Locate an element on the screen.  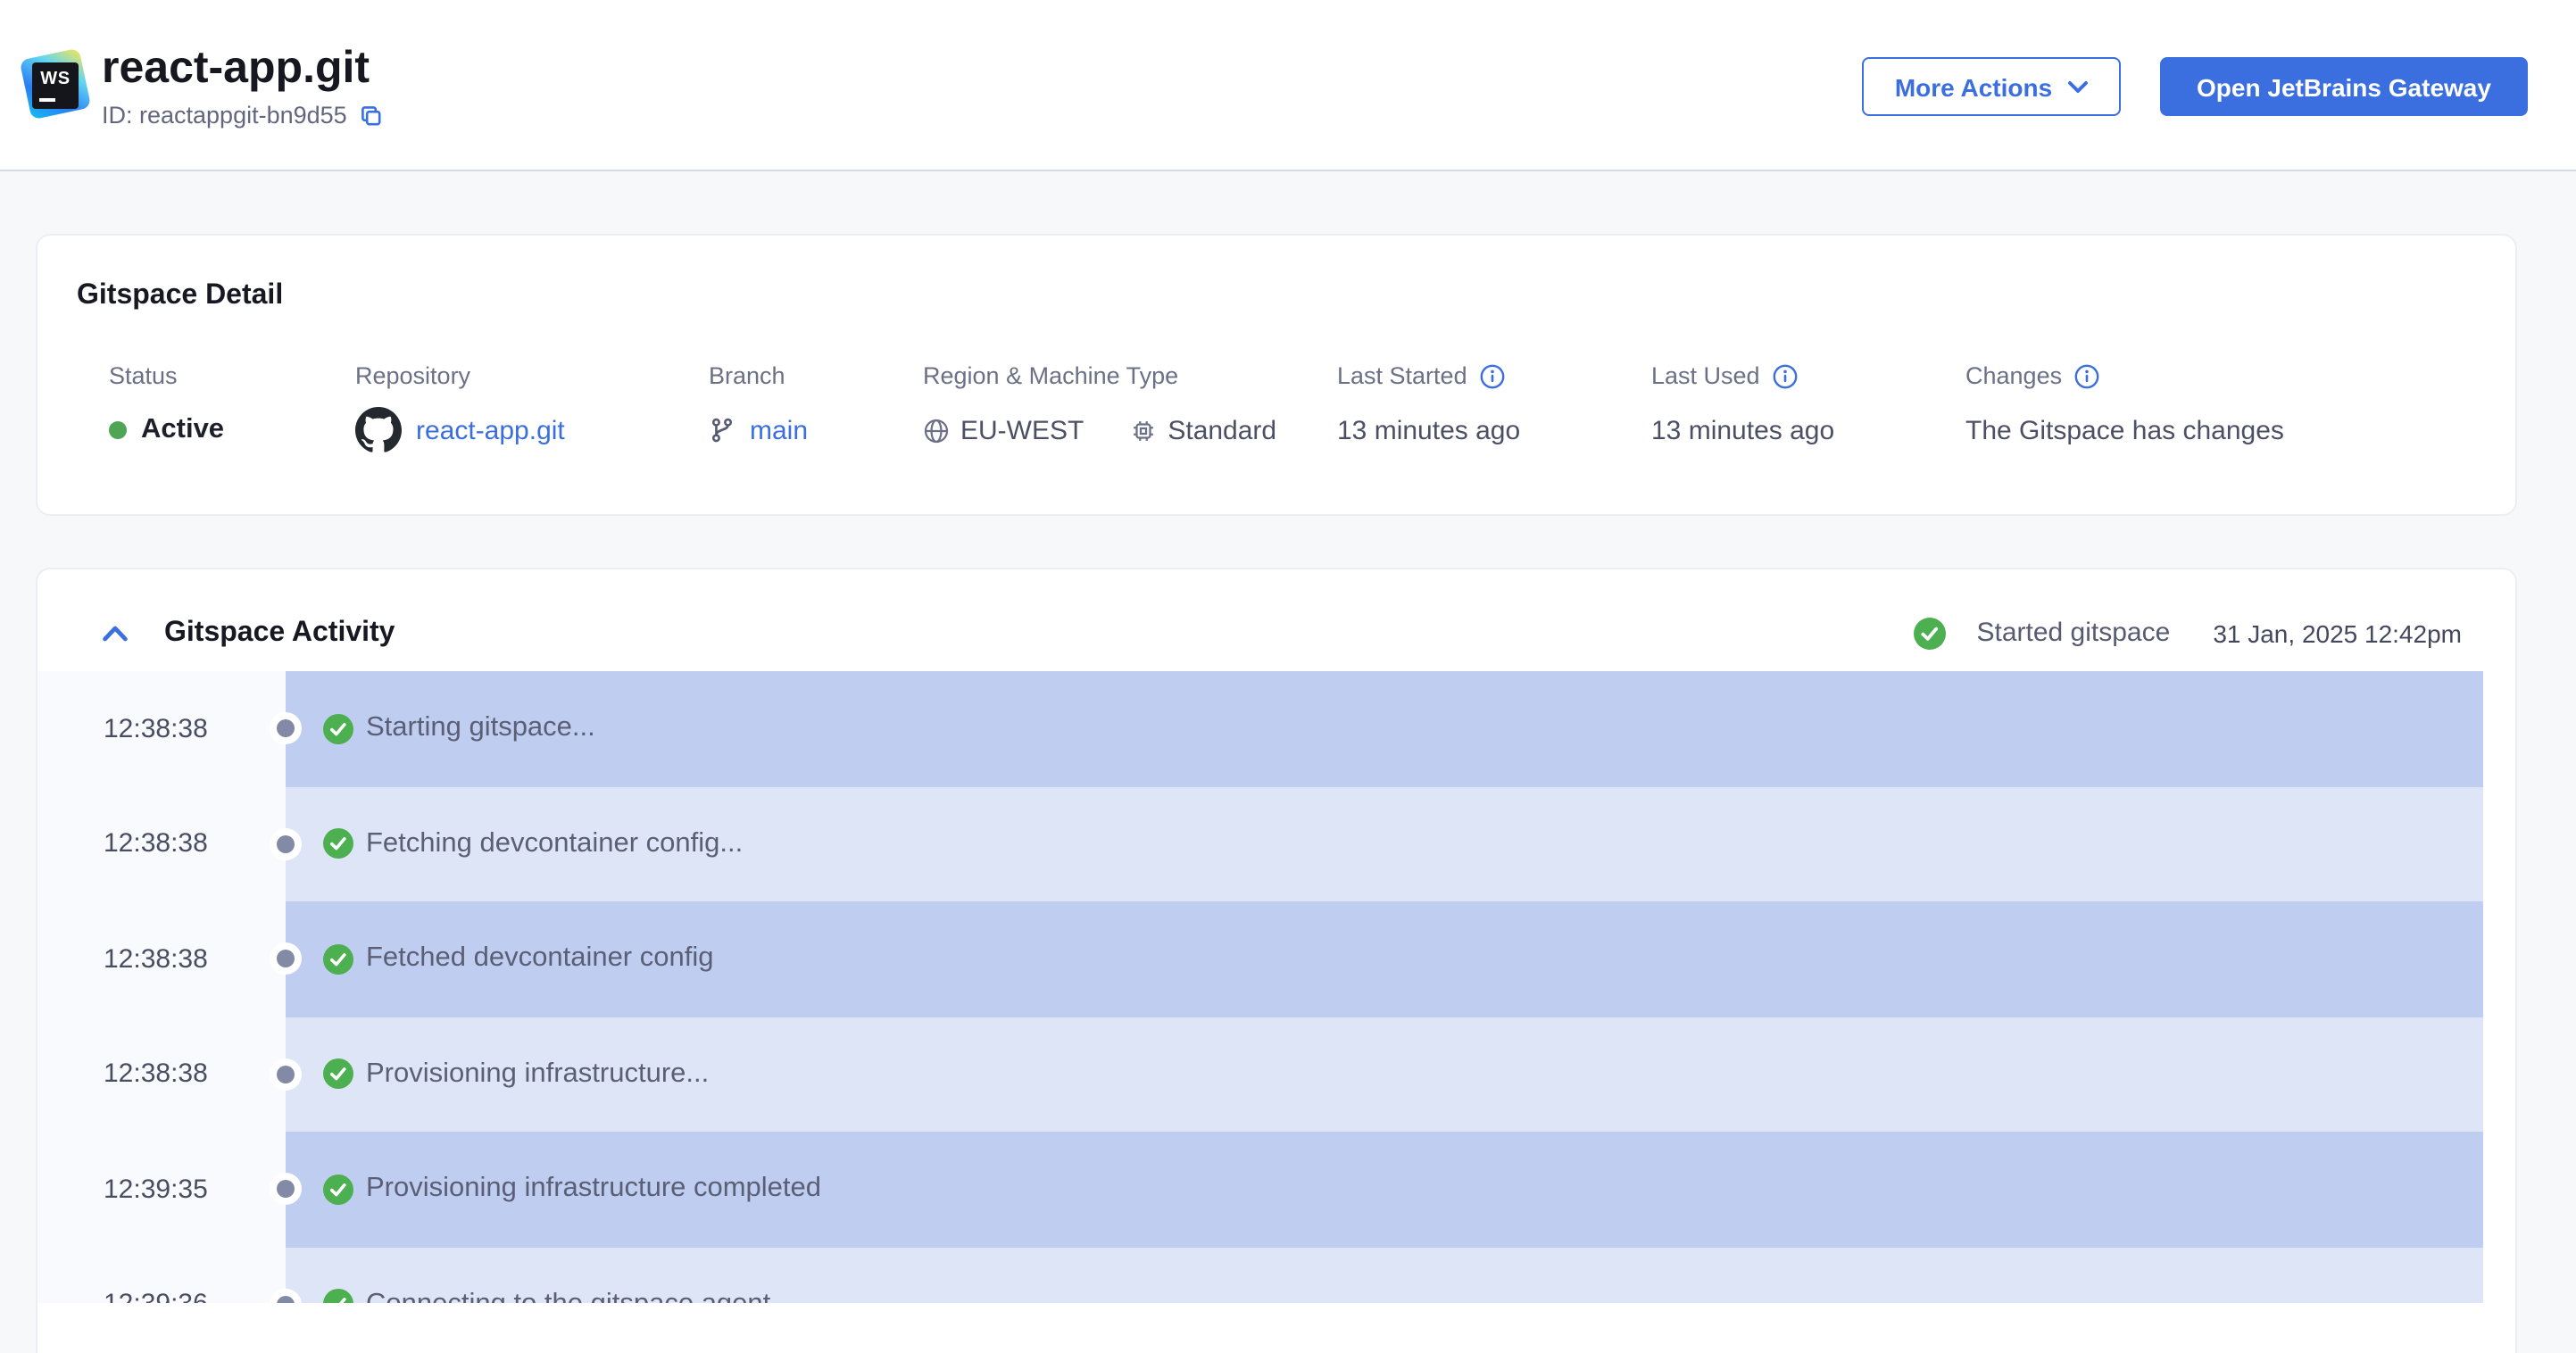
activity-title: Gitspace Activity is located at coordinates (280, 632).